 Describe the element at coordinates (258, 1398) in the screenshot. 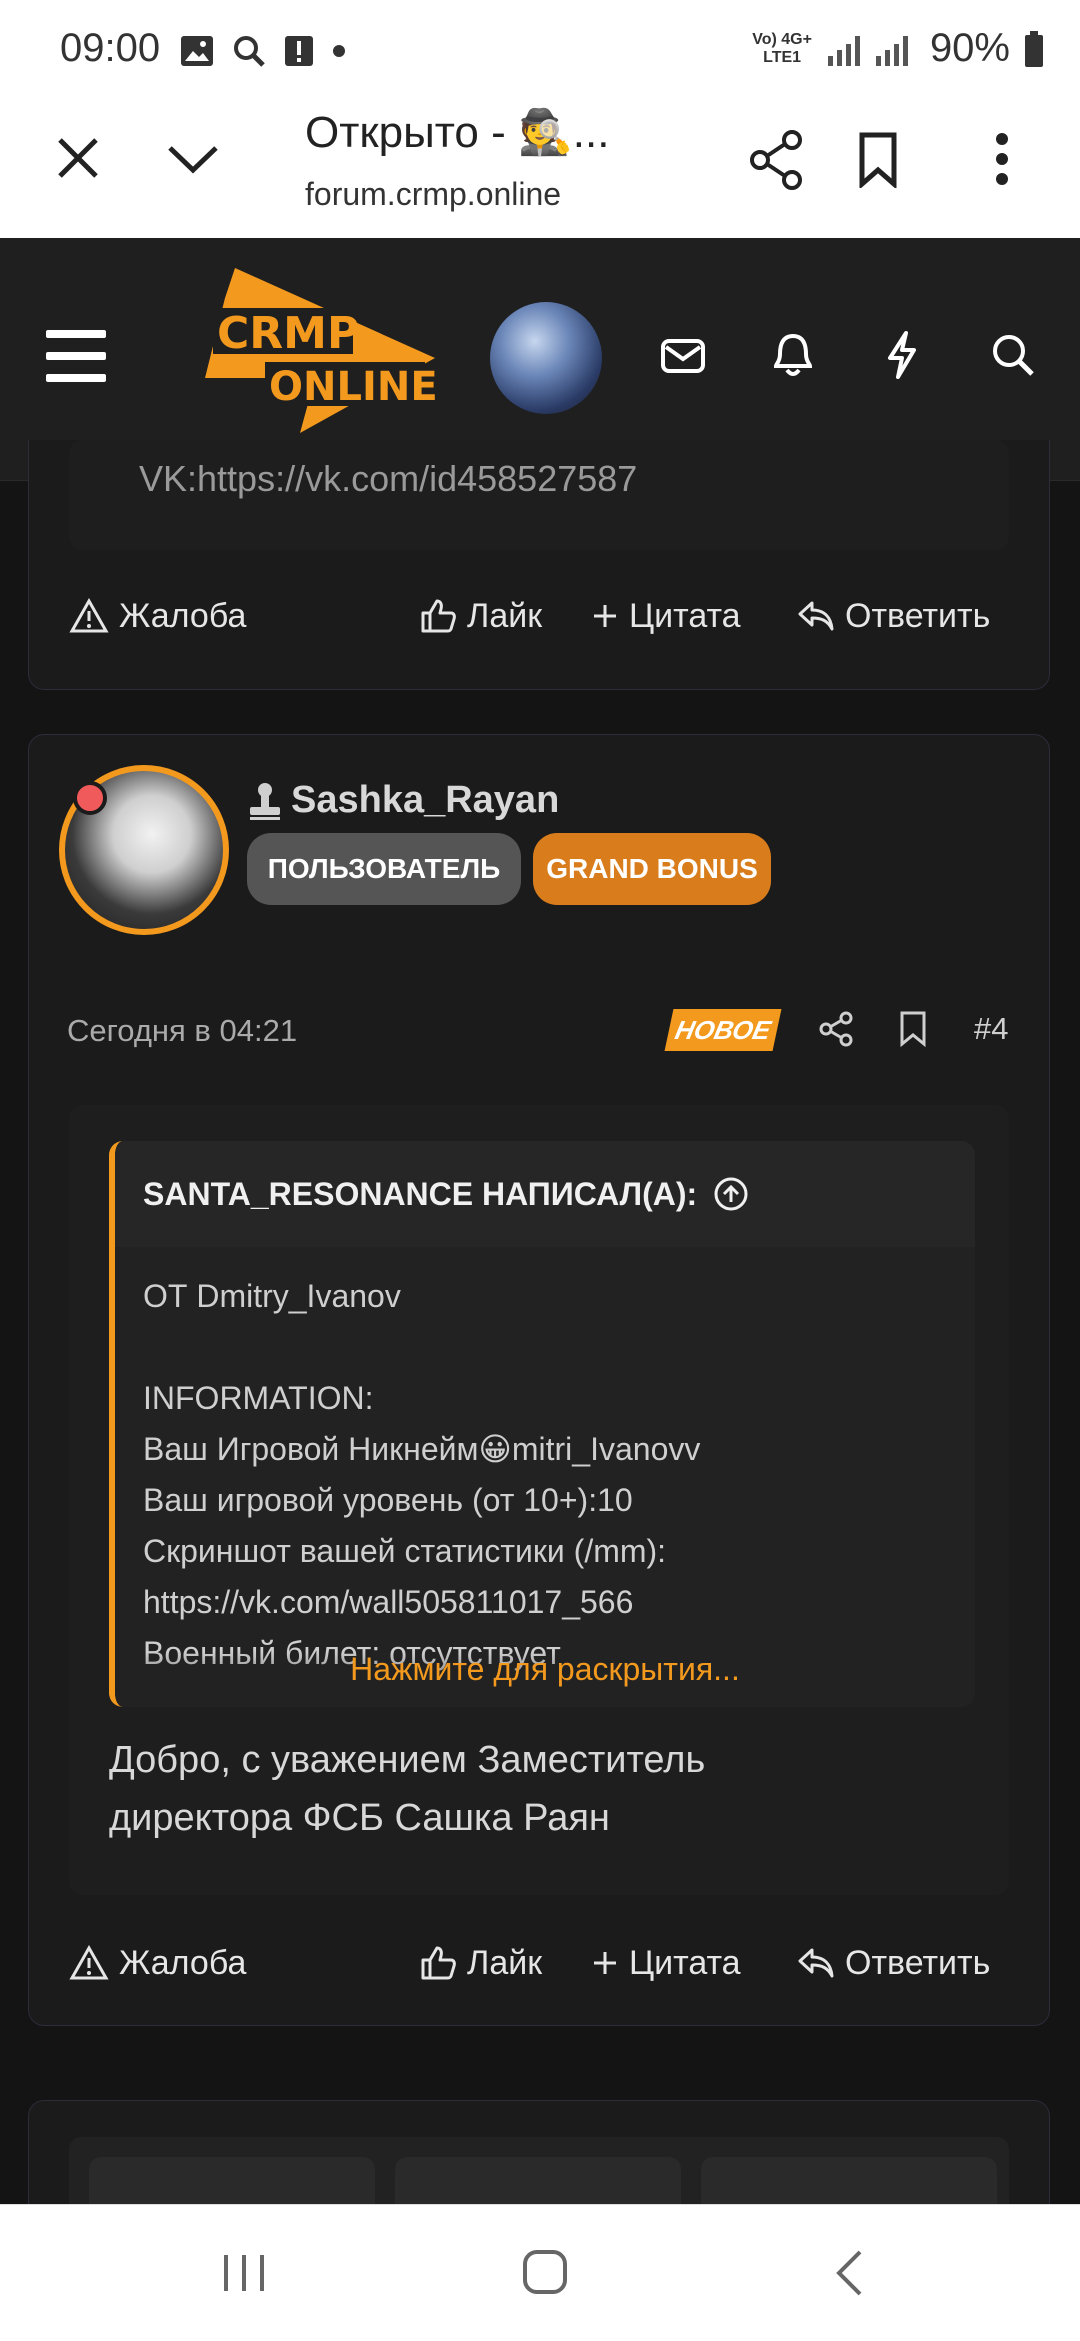

I see `quote-line: INFORMATION:` at that location.